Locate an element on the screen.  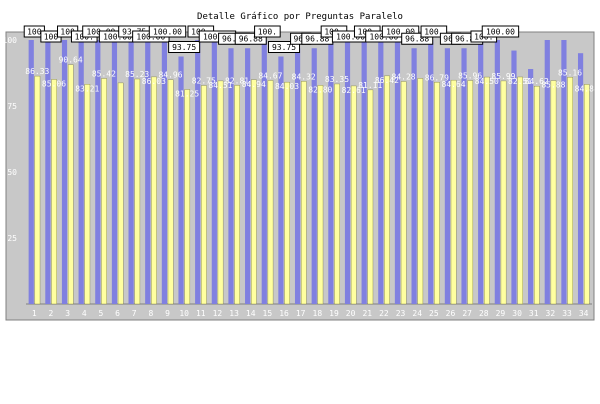
x-tick-label: 12 is located at coordinates (218, 313).